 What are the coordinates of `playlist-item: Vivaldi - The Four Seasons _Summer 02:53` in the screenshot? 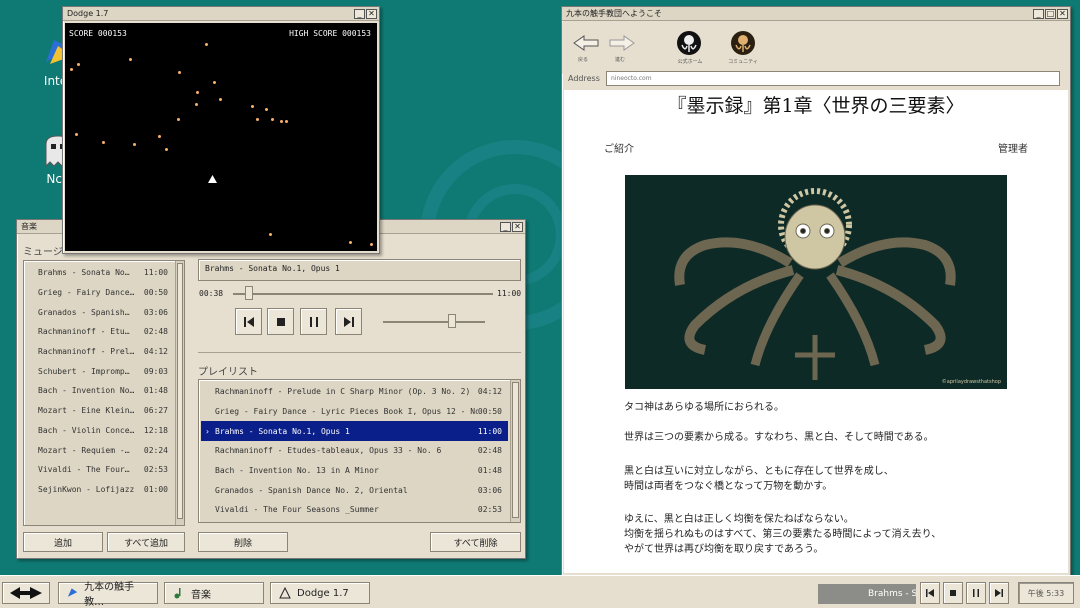 It's located at (354, 510).